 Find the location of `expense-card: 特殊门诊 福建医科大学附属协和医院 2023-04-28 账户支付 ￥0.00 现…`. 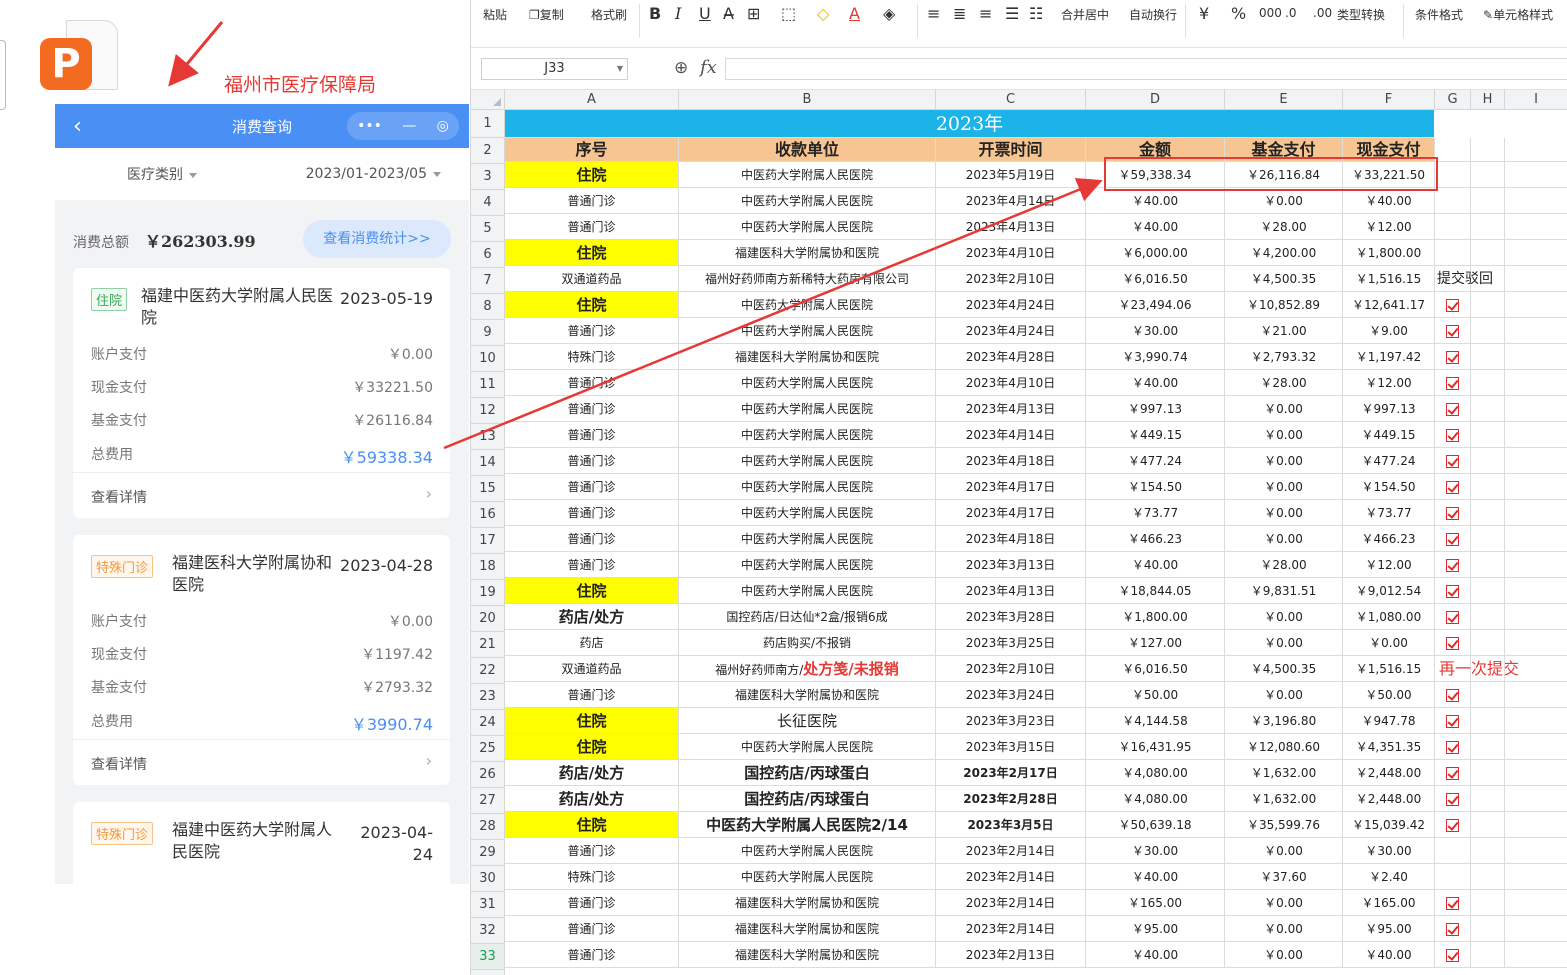

expense-card: 特殊门诊 福建医科大学附属协和医院 2023-04-28 账户支付 ￥0.00 现… is located at coordinates (261, 660).